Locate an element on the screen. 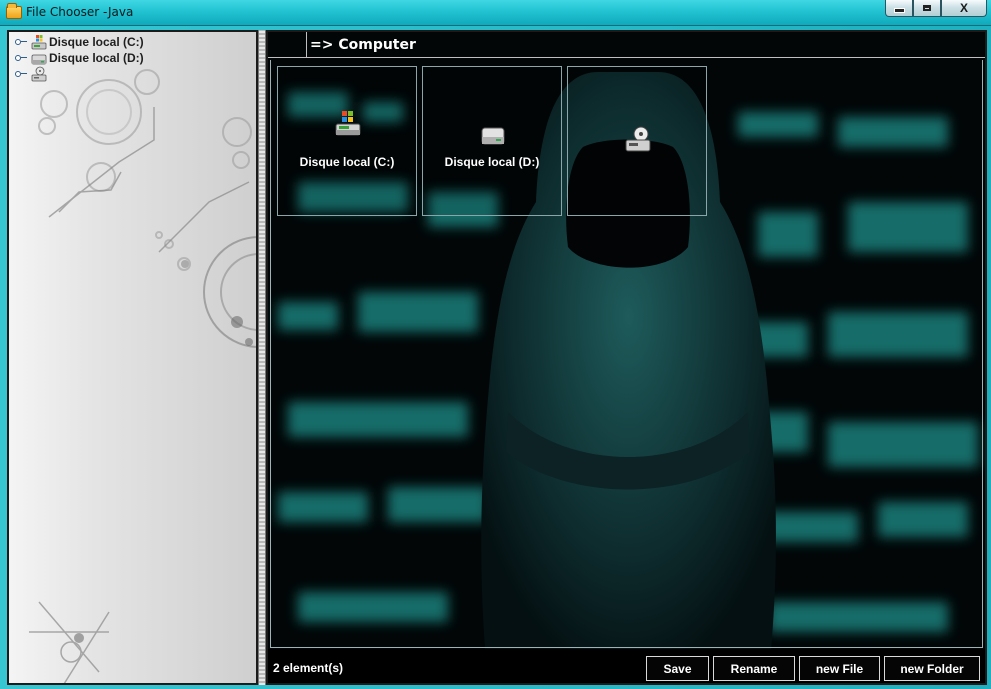 Image resolution: width=991 pixels, height=689 pixels. tree-item-cd-drive is located at coordinates (79, 74).